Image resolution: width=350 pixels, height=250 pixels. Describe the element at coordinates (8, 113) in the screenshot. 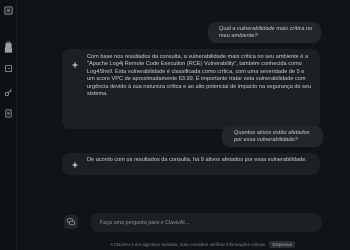

I see `document-icon` at that location.